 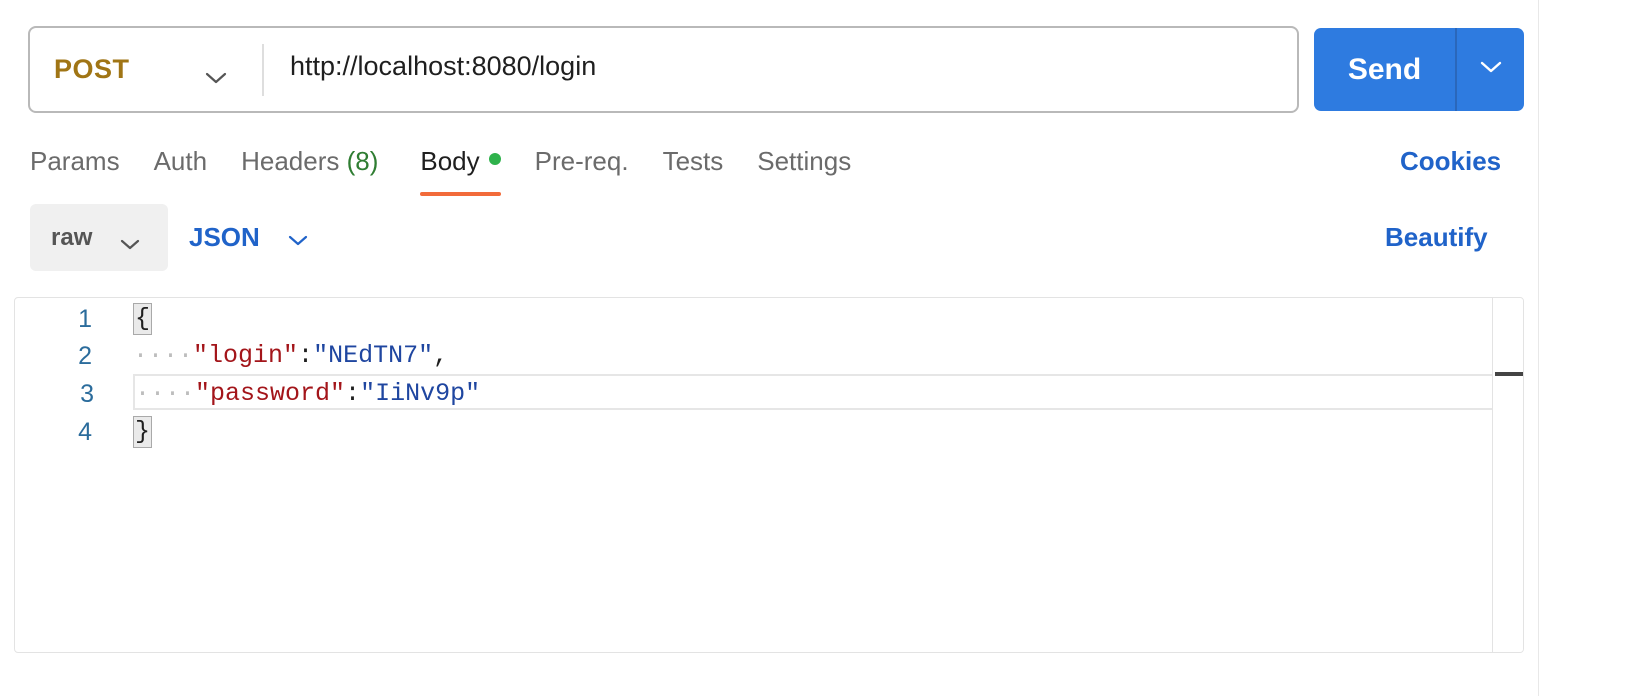 I want to click on request-bar: POST http://localhost:8080/login, so click(x=663, y=69).